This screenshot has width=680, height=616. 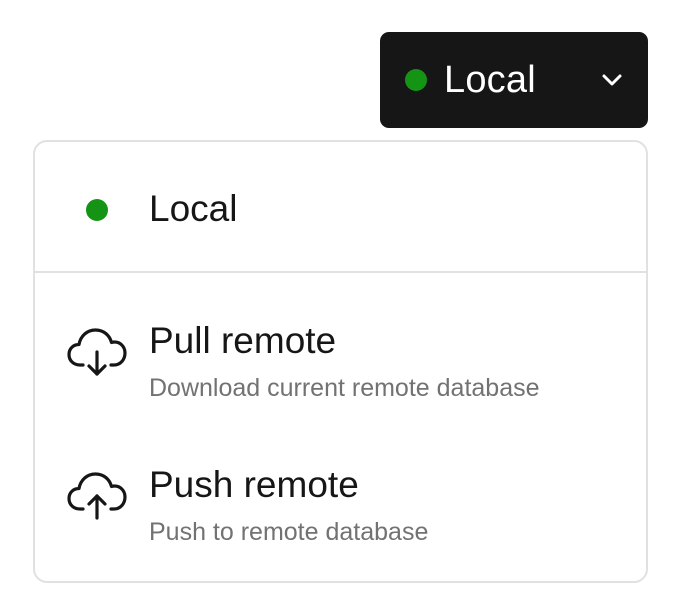 I want to click on push-remote-description: Push to remote database, so click(x=289, y=532).